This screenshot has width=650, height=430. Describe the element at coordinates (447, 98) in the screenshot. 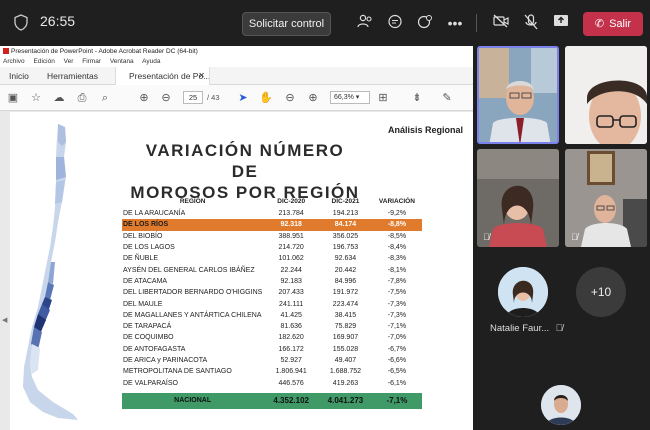

I see `comment-icon: ✎` at that location.